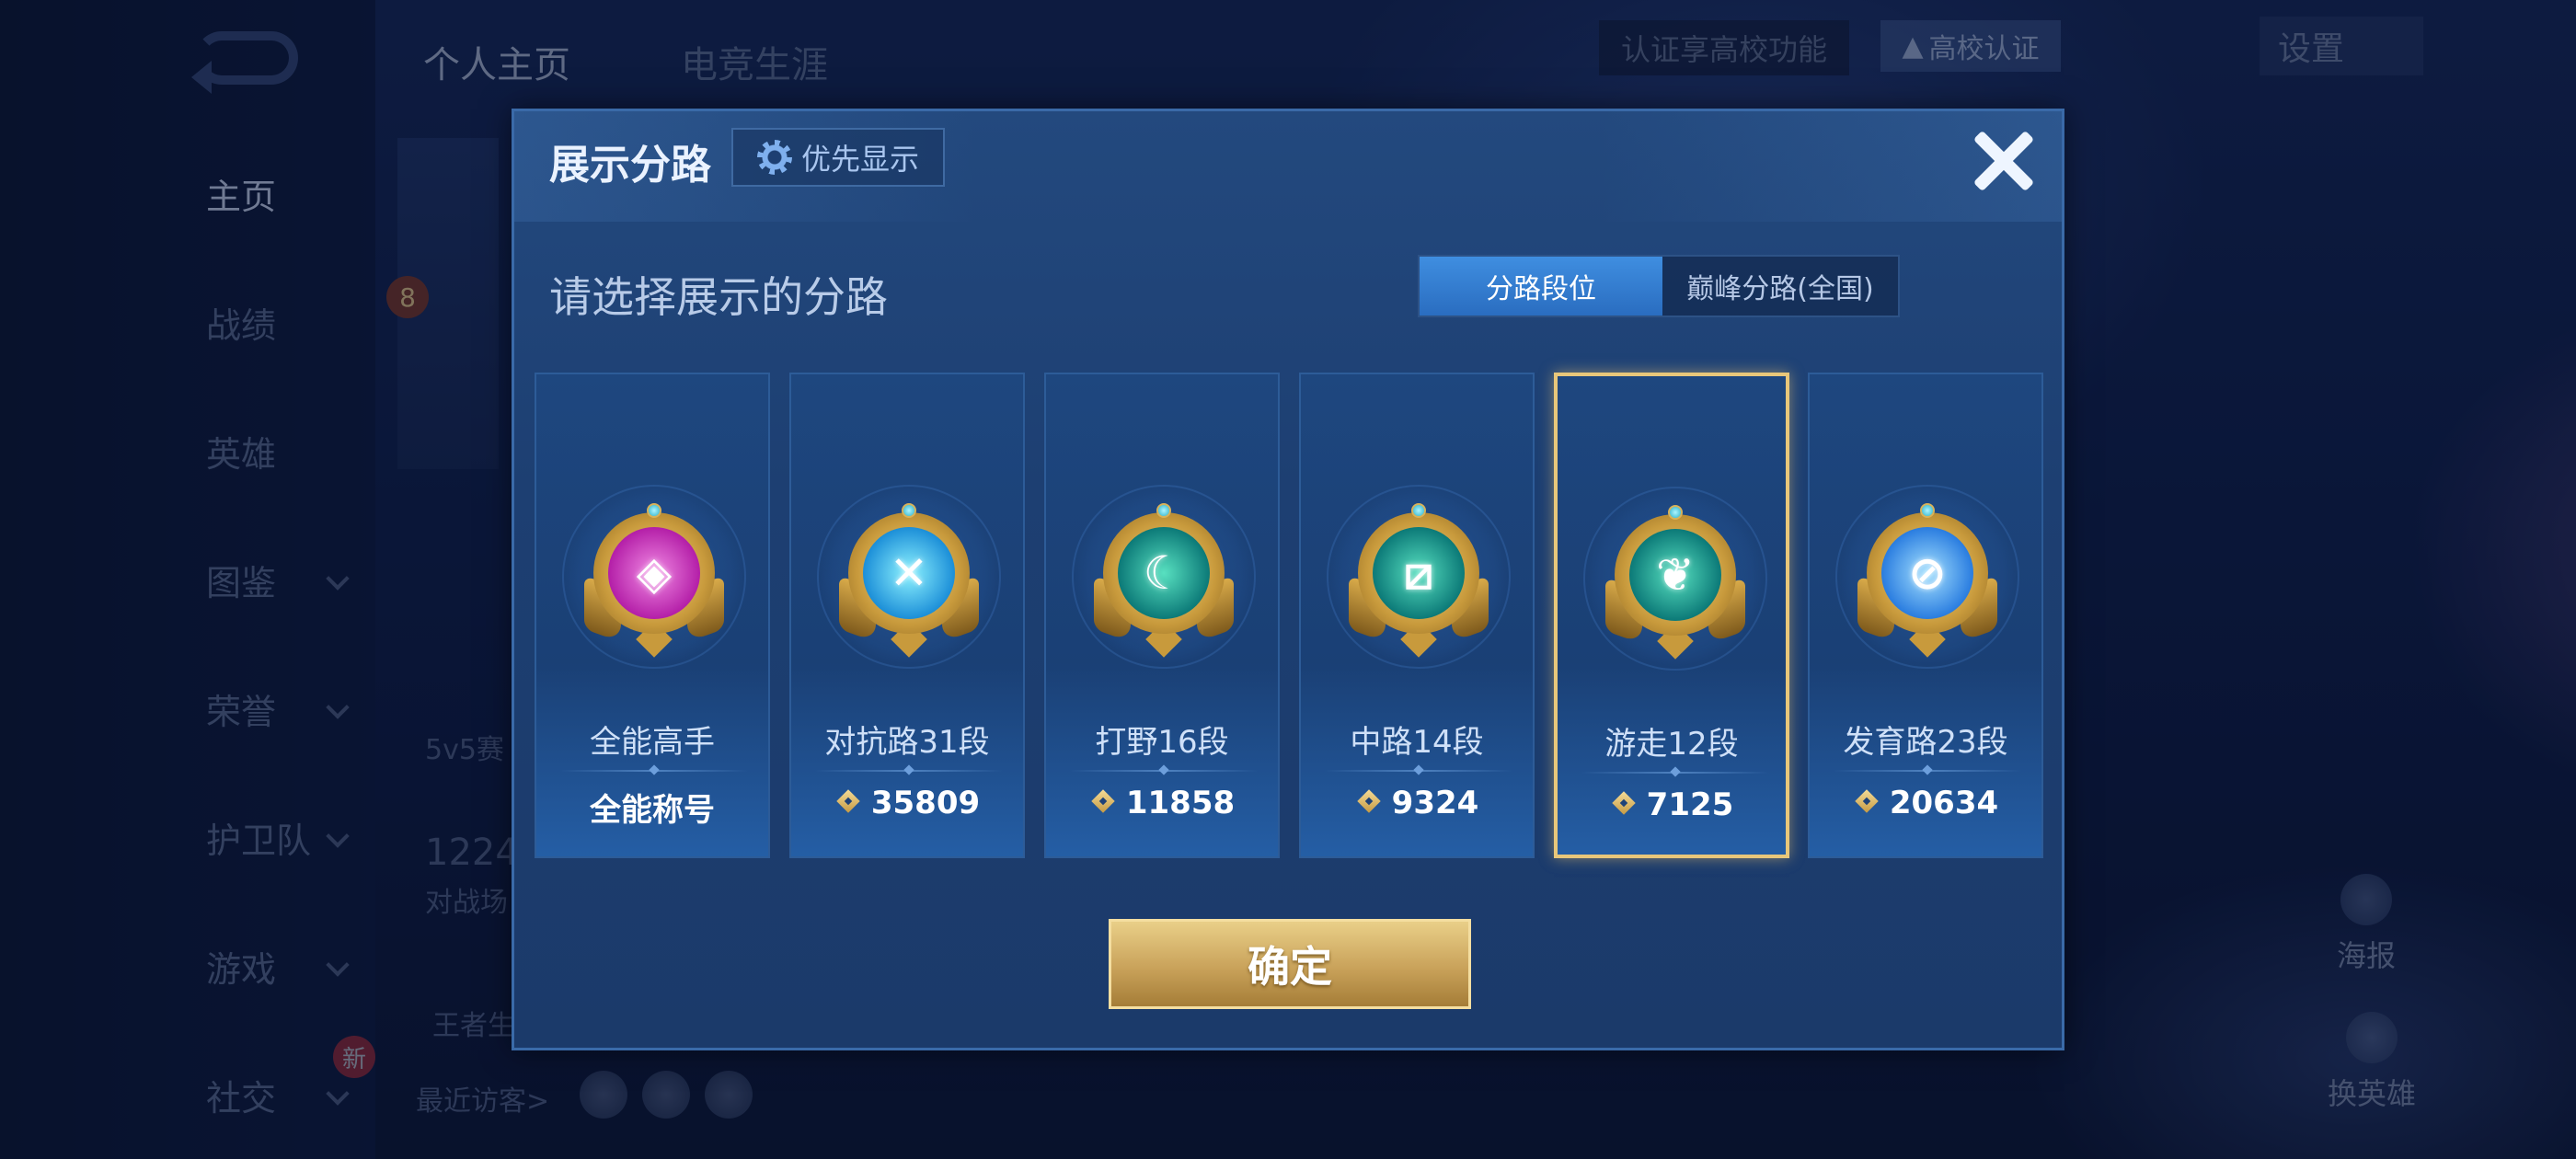 Image resolution: width=2576 pixels, height=1159 pixels. I want to click on lane-card-value: 9324, so click(1417, 803).